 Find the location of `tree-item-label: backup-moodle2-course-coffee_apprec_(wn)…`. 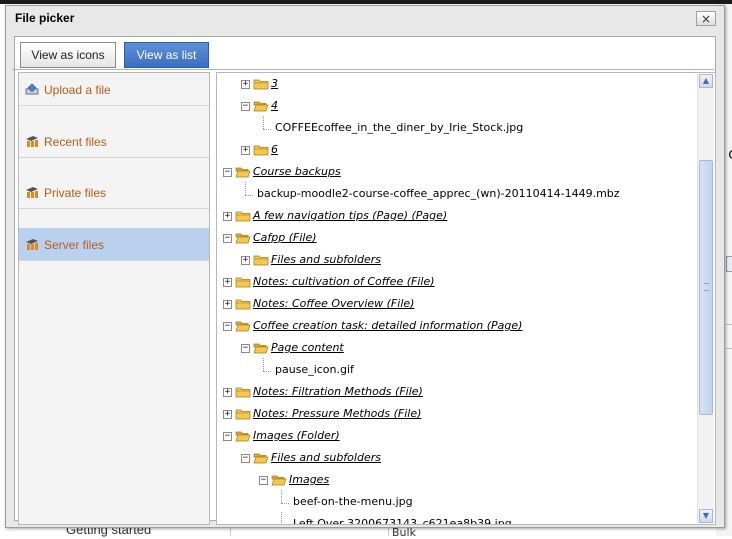

tree-item-label: backup-moodle2-course-coffee_apprec_(wn)… is located at coordinates (438, 193).